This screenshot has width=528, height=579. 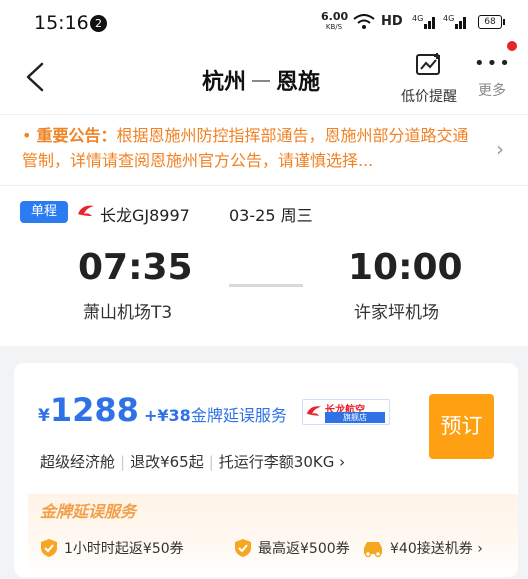 What do you see at coordinates (271, 215) in the screenshot?
I see `flight-date: 03-25 周三` at bounding box center [271, 215].